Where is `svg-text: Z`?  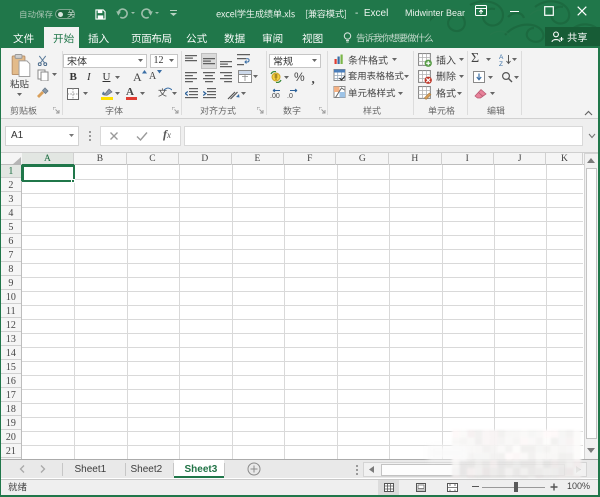
svg-text: Z is located at coordinates (501, 63).